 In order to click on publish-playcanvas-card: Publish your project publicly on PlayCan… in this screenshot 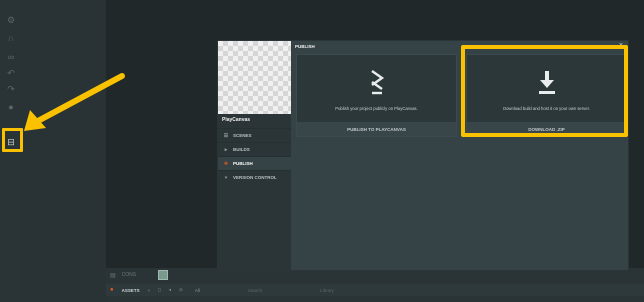, I will do `click(376, 95)`.